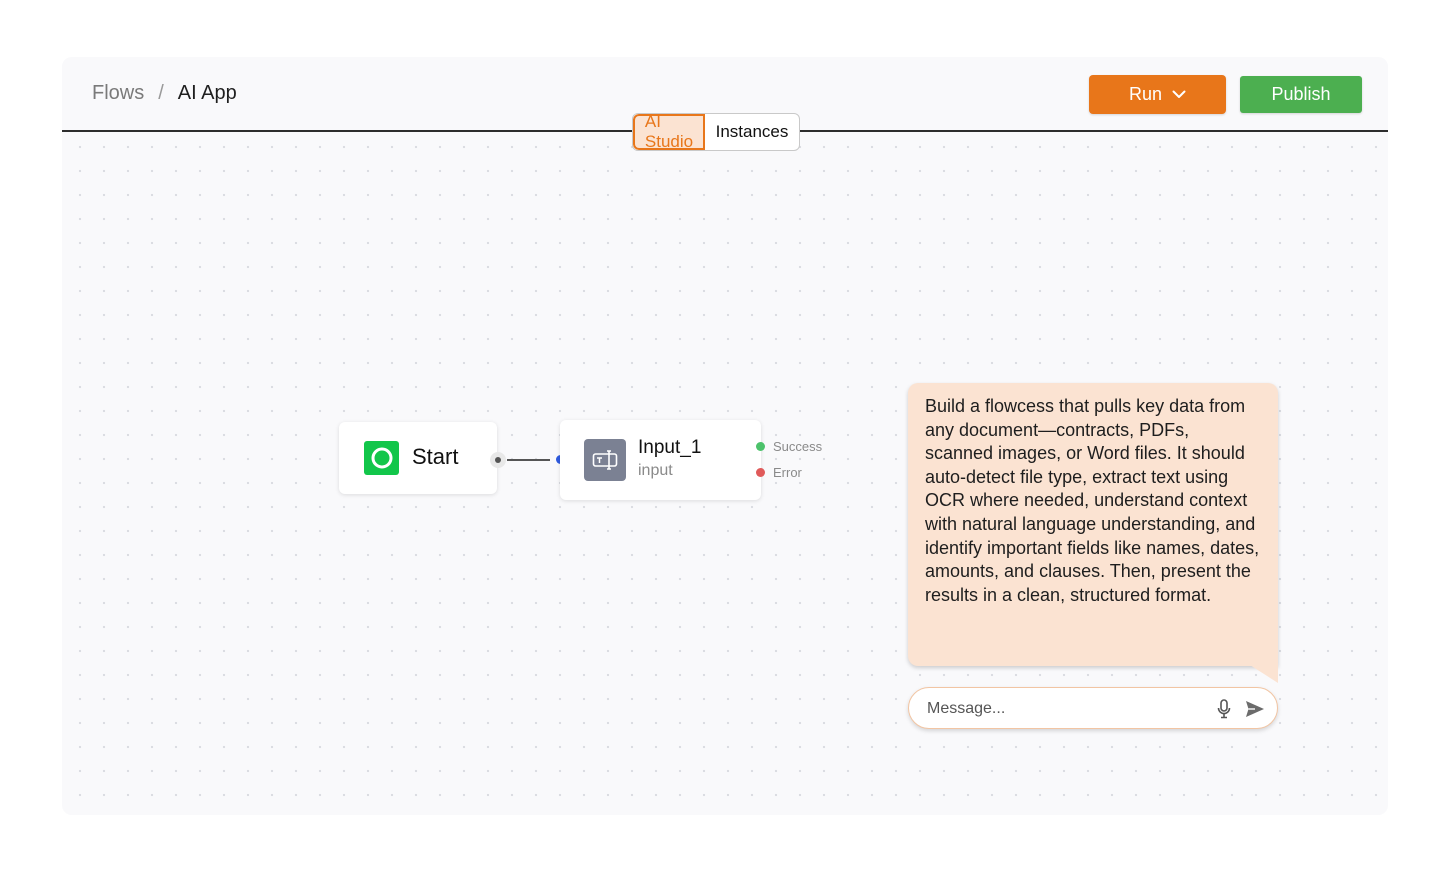 The width and height of the screenshot is (1450, 878). I want to click on error-output-port: Error, so click(779, 472).